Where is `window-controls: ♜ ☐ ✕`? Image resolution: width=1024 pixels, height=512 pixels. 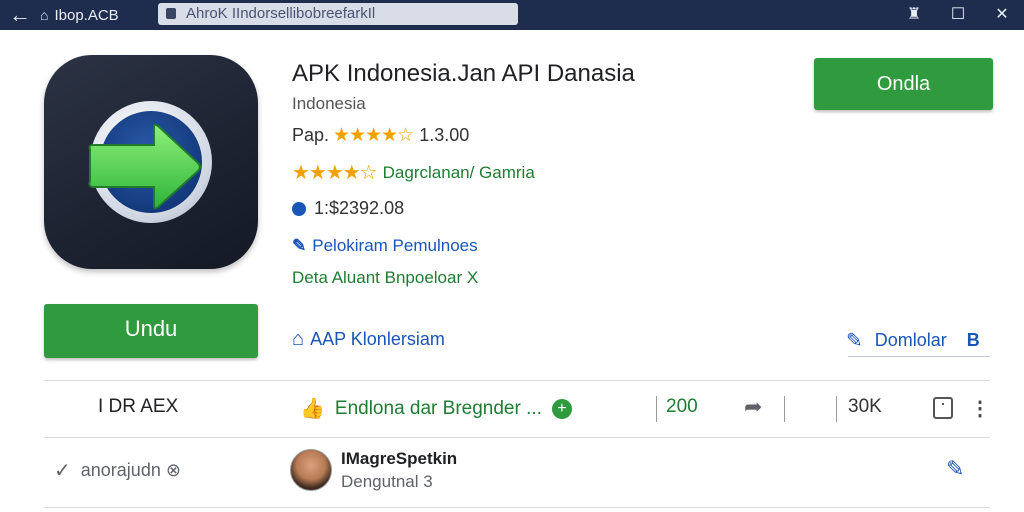 window-controls: ♜ ☐ ✕ is located at coordinates (958, 15).